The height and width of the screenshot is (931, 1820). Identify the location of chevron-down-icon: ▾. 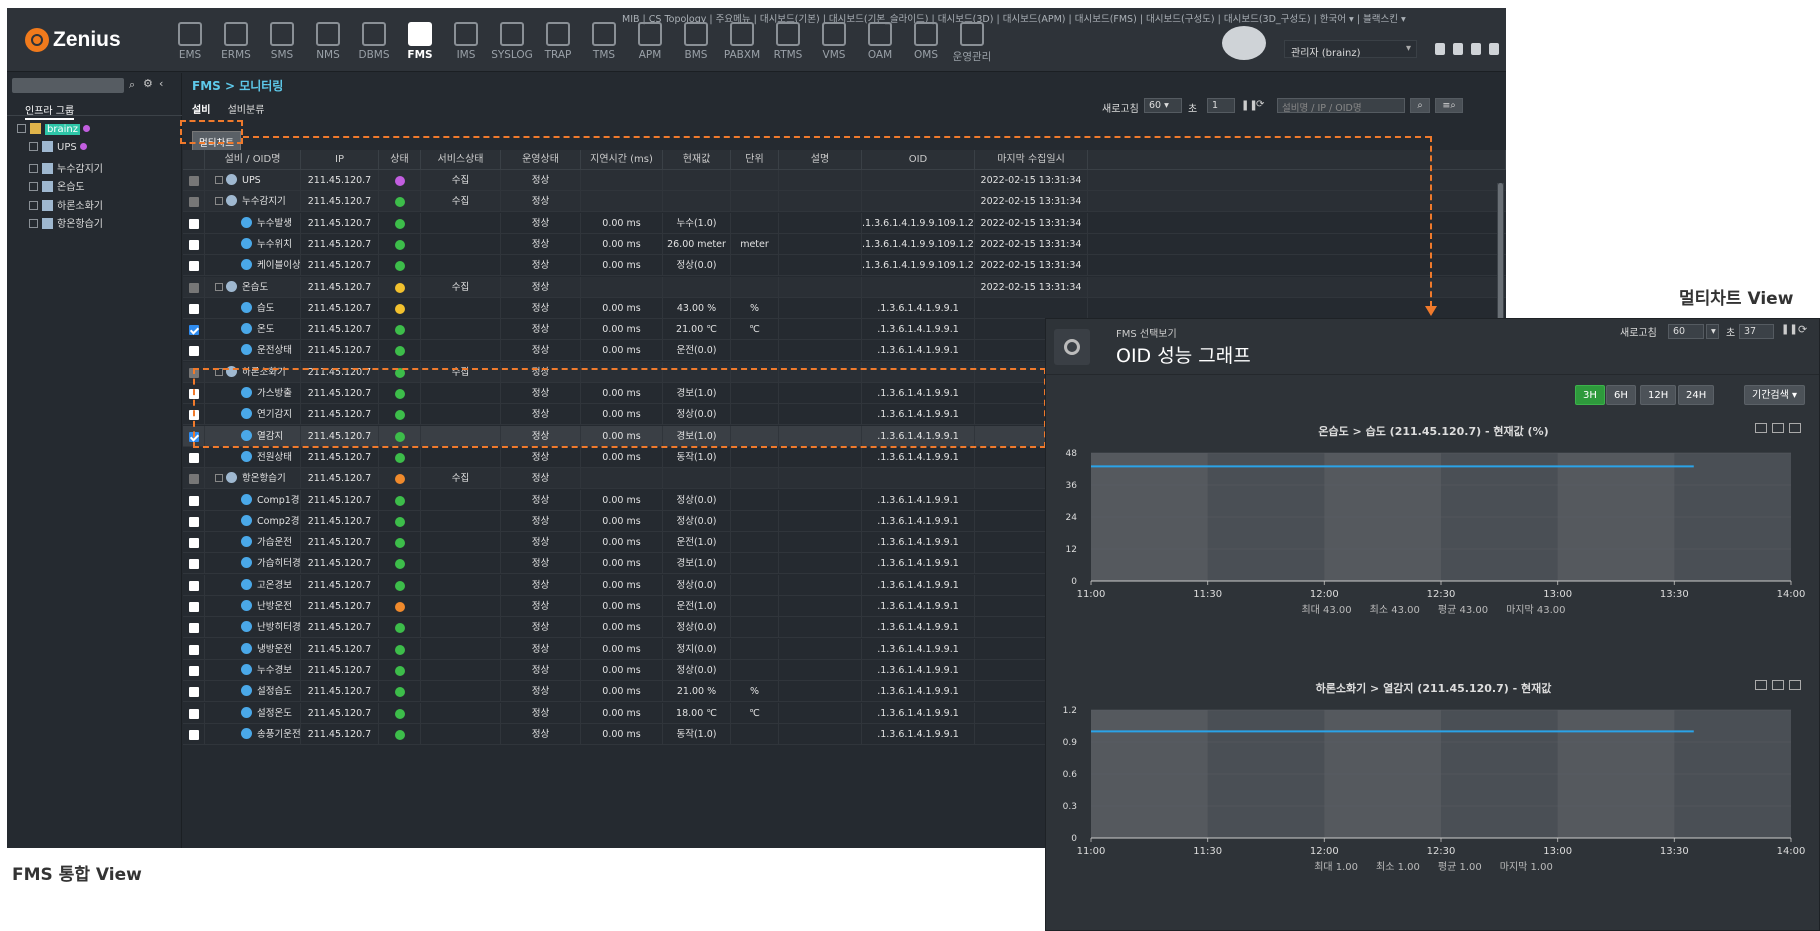
(1712, 331).